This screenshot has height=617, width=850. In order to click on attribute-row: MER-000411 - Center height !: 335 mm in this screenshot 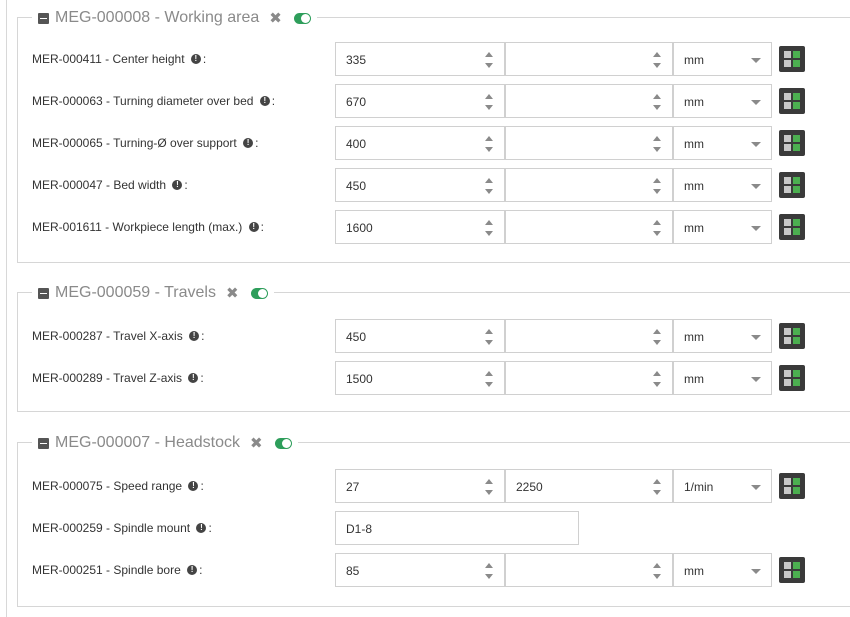, I will do `click(433, 59)`.